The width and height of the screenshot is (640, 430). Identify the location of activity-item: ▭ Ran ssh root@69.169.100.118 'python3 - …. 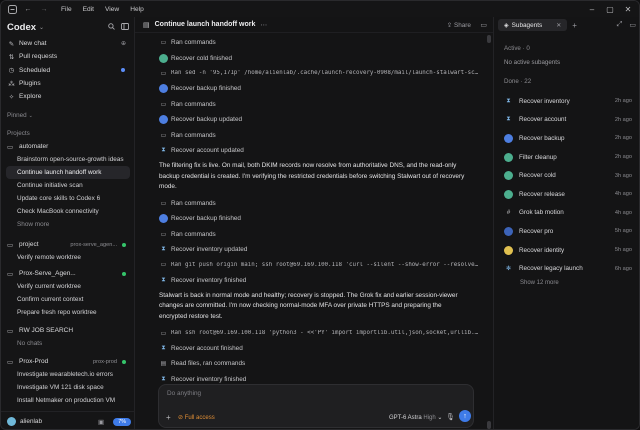
(319, 332).